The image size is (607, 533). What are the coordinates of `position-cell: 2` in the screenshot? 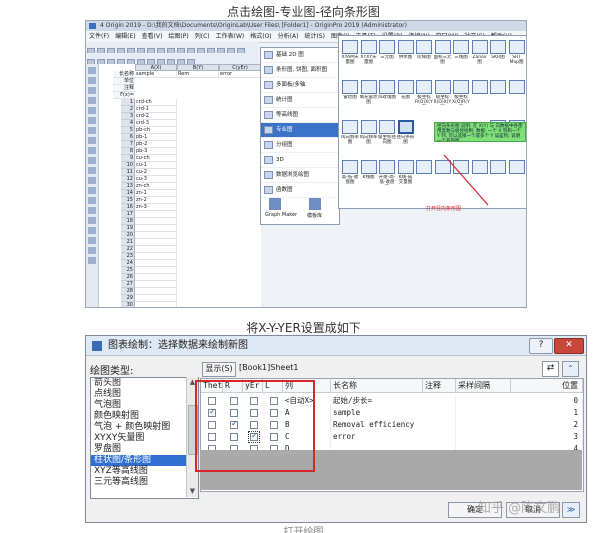 It's located at (547, 425).